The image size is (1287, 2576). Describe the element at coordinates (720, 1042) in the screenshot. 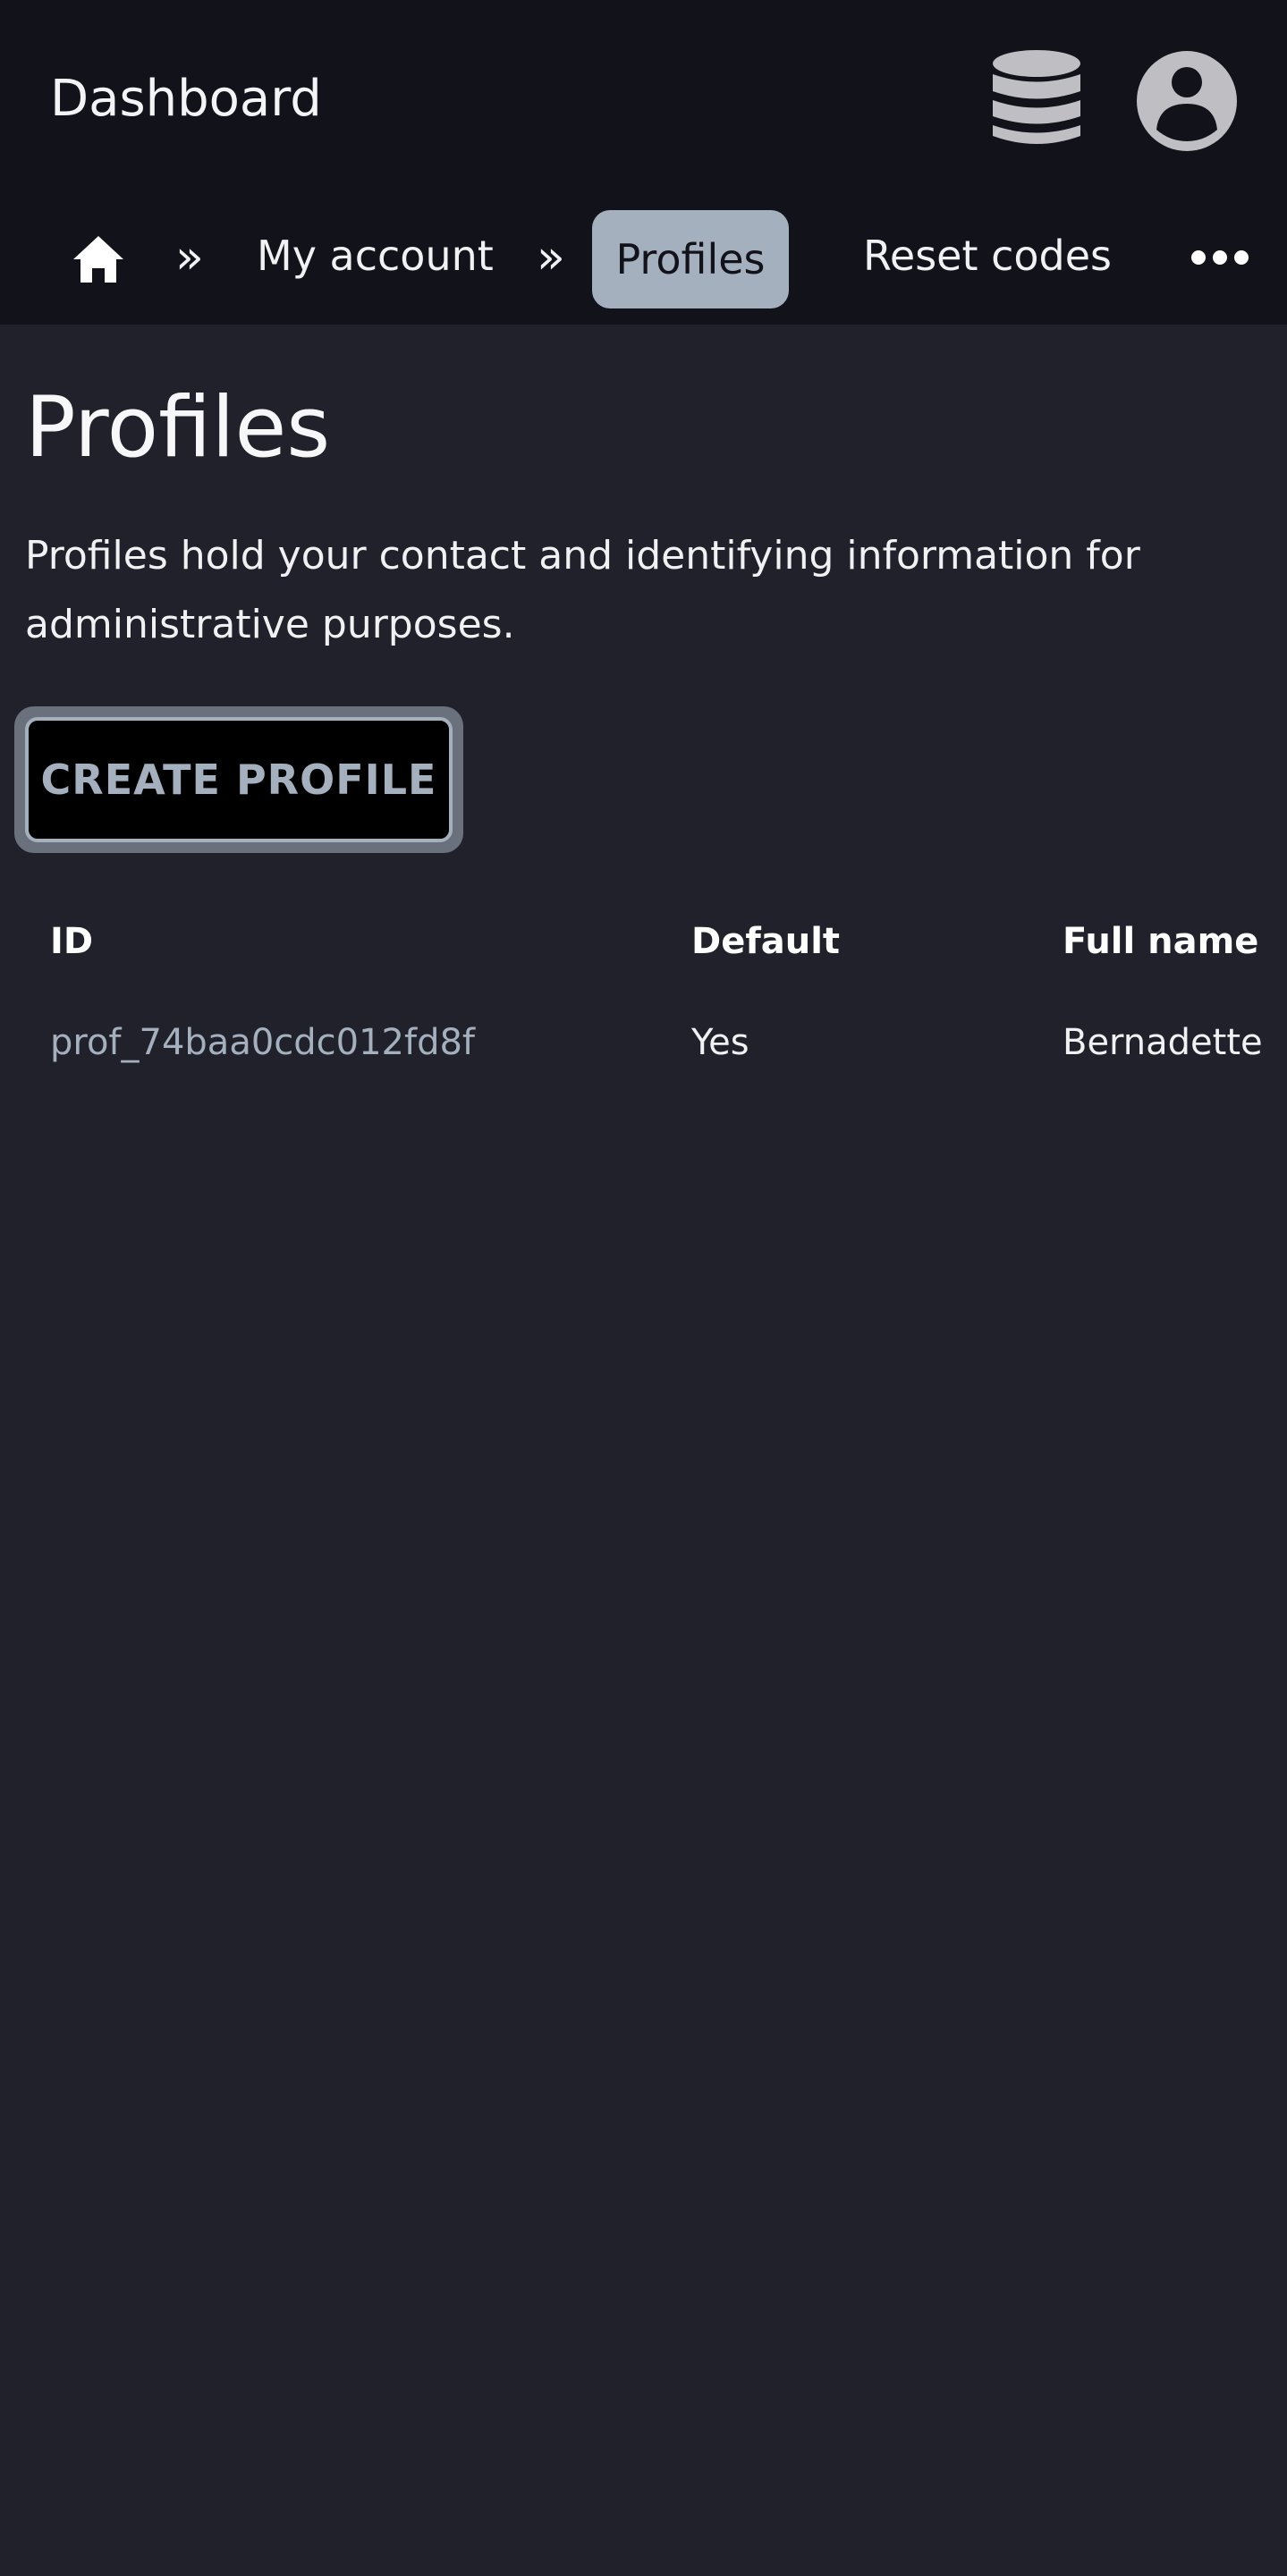

I see `profile-default-value: Yes` at that location.